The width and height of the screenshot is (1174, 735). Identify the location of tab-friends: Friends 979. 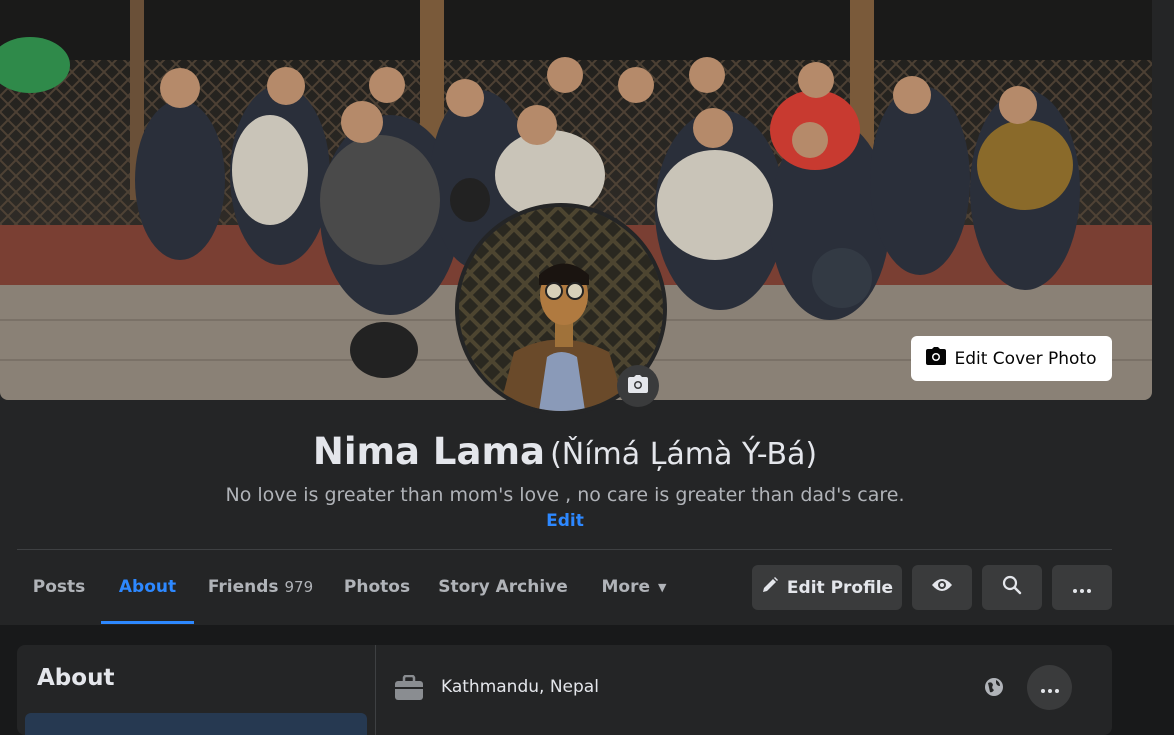
(260, 587).